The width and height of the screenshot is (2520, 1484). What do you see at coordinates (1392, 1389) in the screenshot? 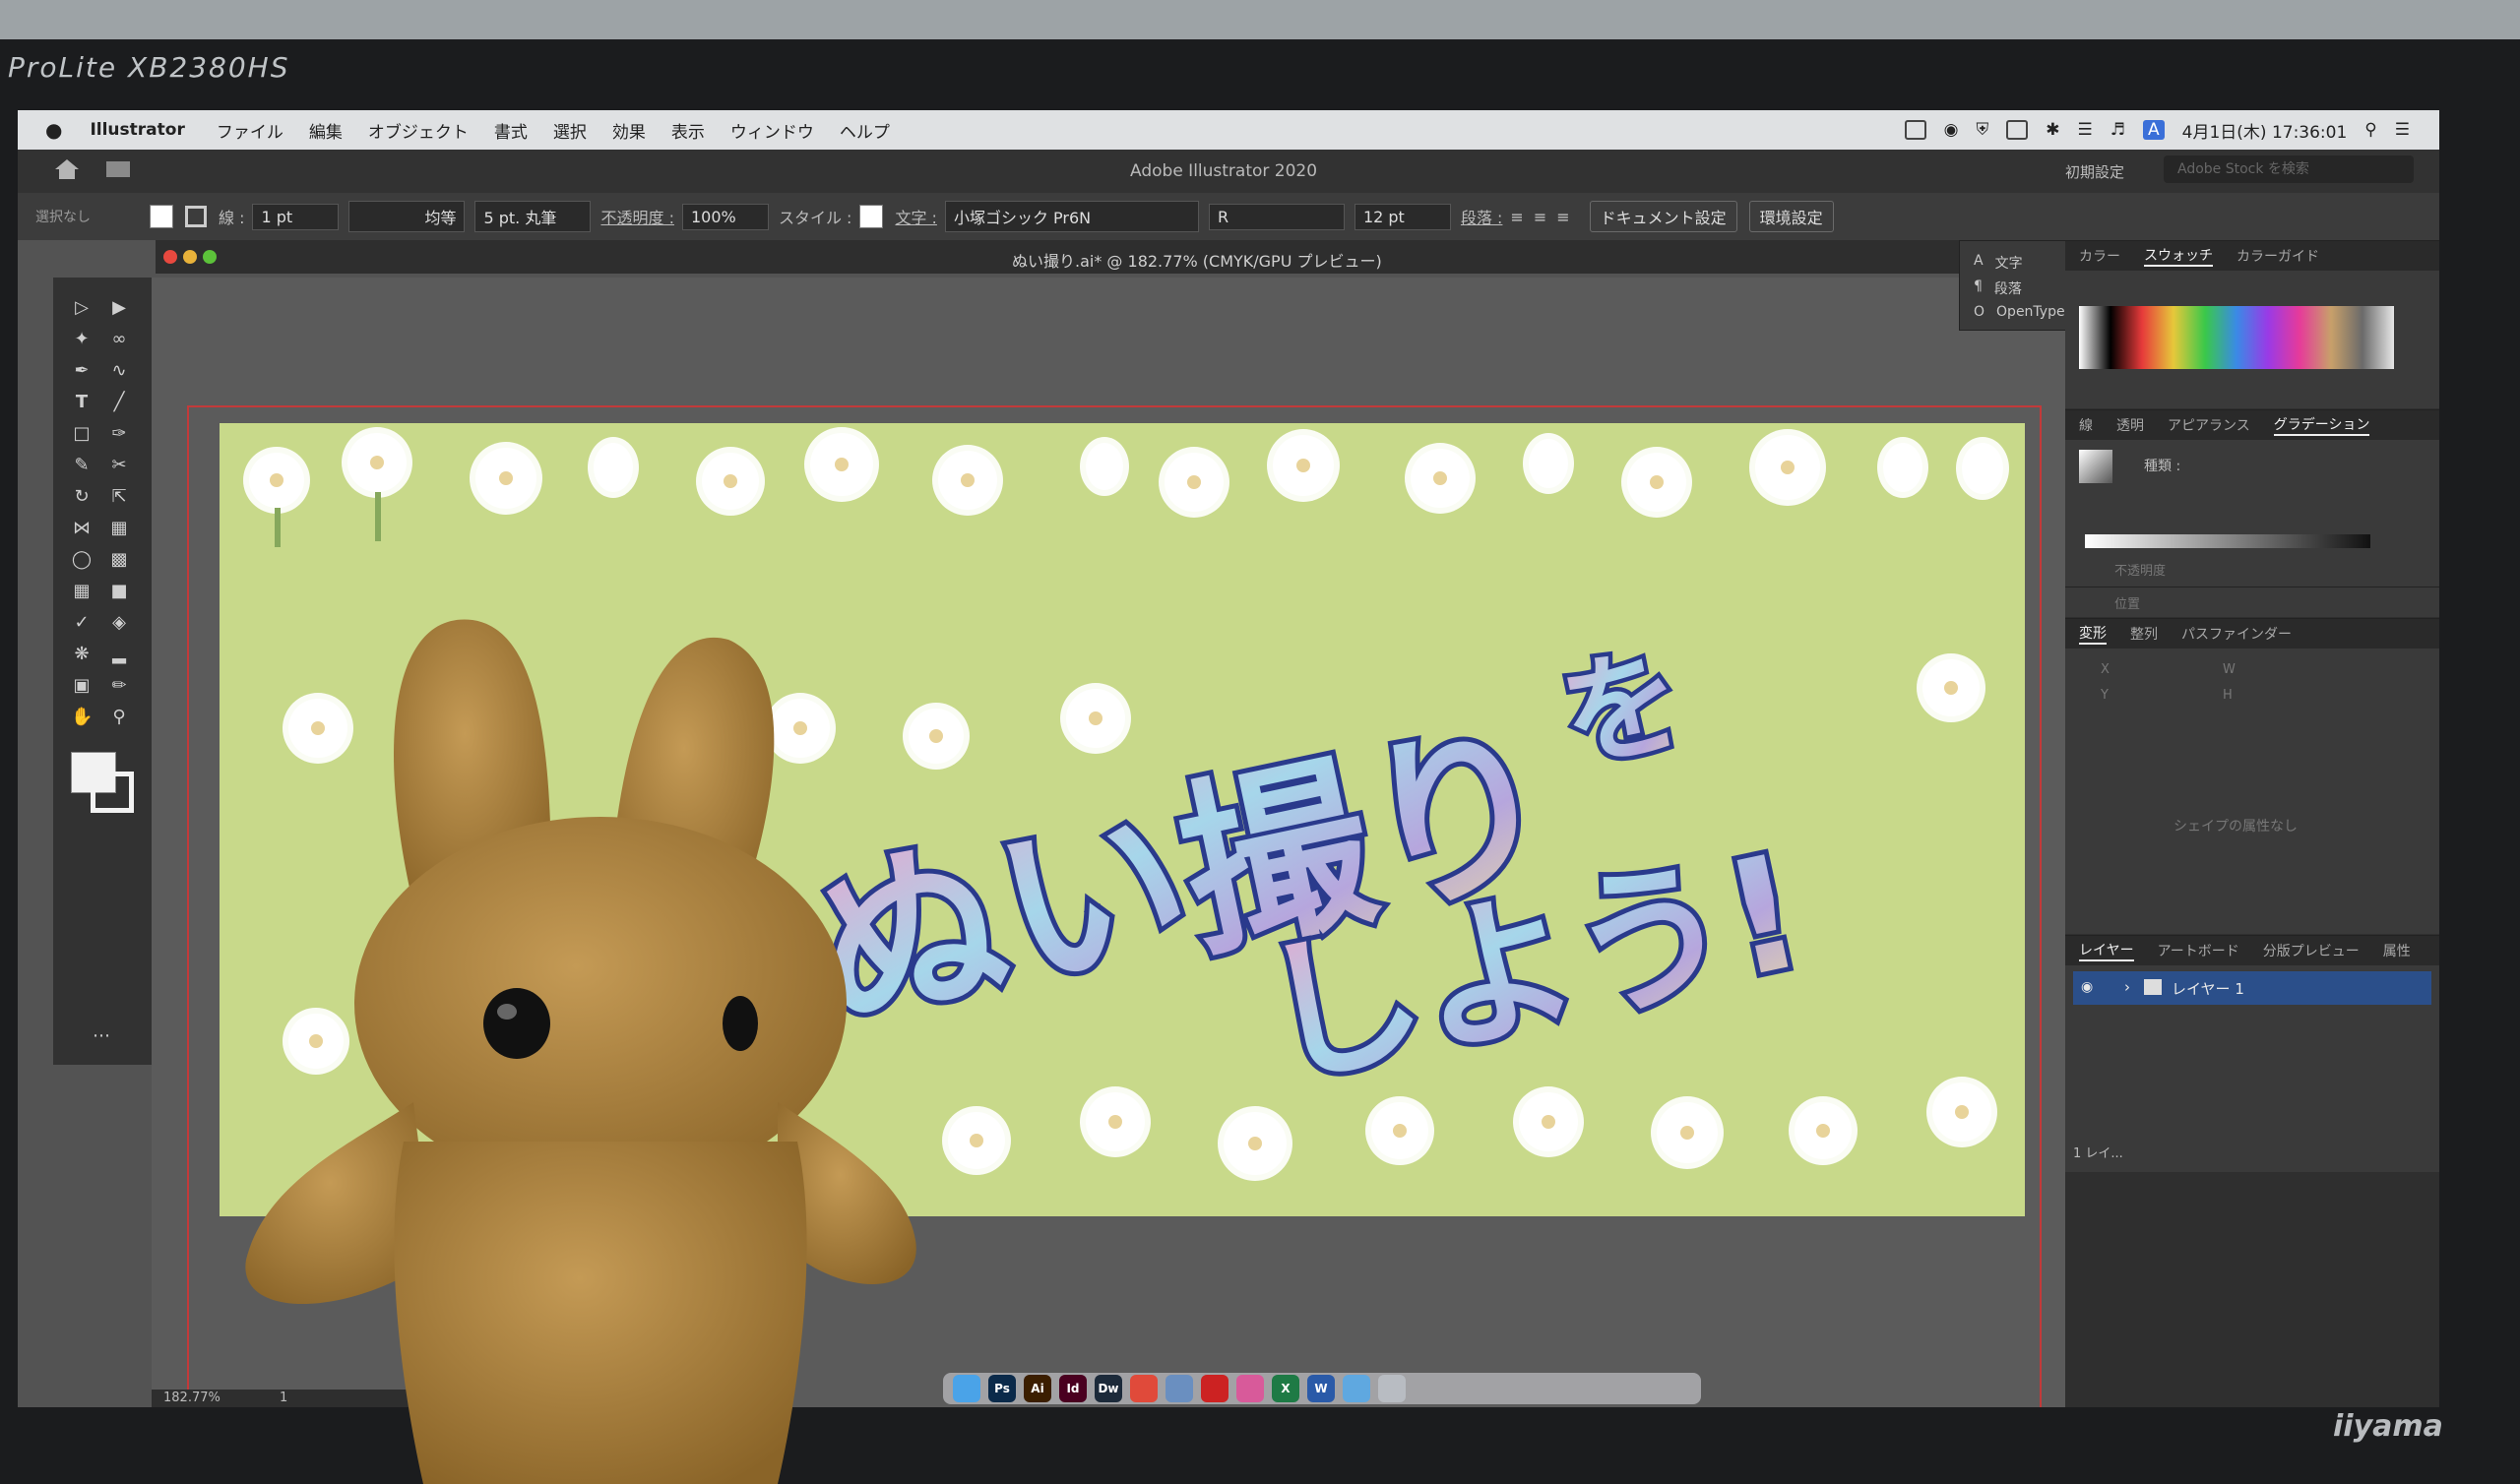
I see `trash-icon` at bounding box center [1392, 1389].